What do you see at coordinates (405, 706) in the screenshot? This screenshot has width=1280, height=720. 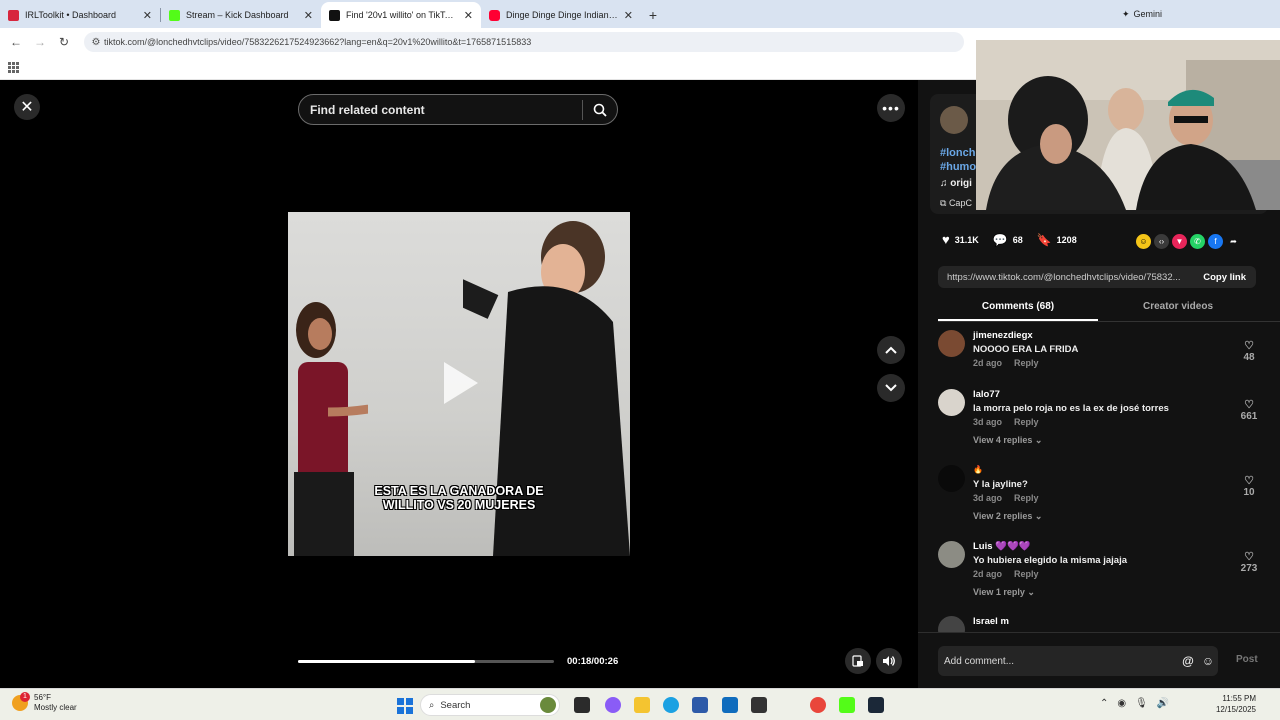 I see `windows-start-icon` at bounding box center [405, 706].